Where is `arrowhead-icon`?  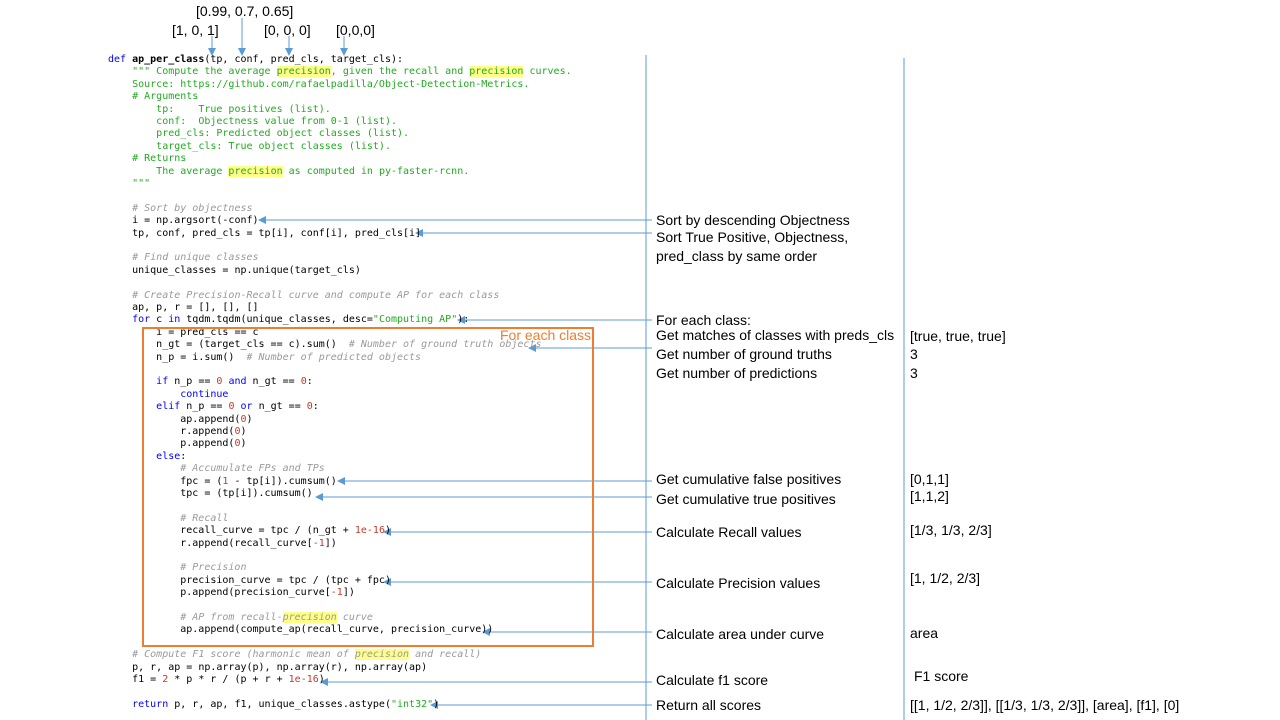
arrowhead-icon is located at coordinates (262, 220).